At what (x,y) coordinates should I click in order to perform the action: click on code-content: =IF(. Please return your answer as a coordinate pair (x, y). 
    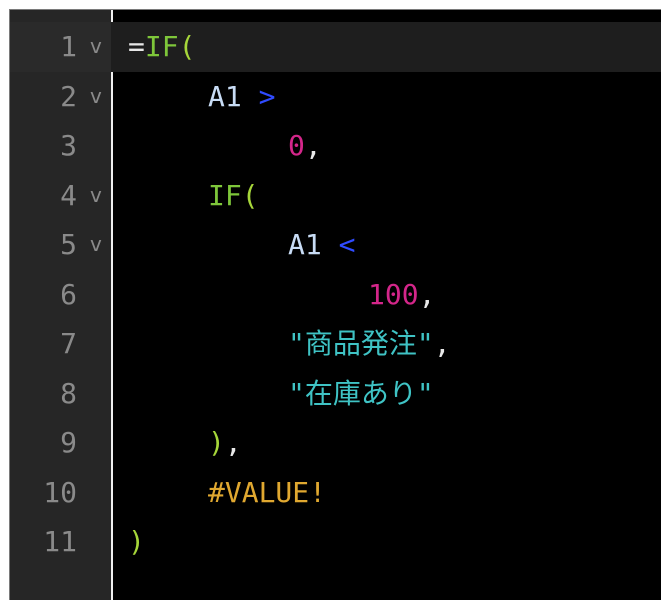
    Looking at the image, I should click on (161, 47).